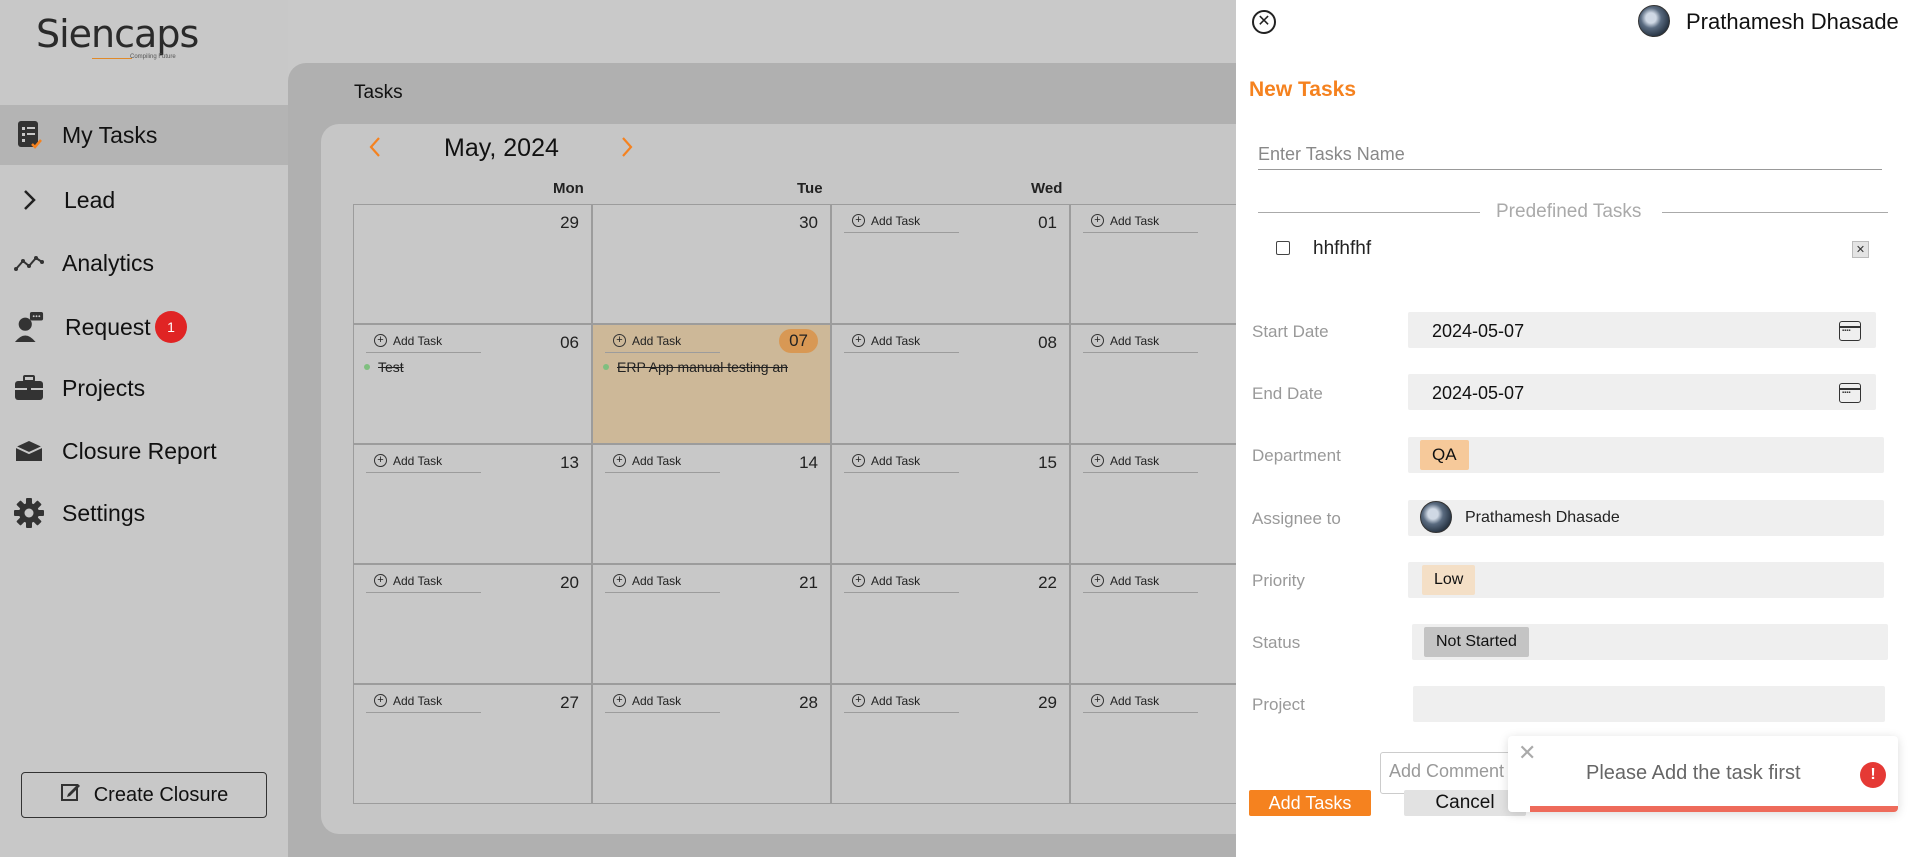 This screenshot has height=857, width=1920. I want to click on close-icon: ✕, so click(1860, 250).